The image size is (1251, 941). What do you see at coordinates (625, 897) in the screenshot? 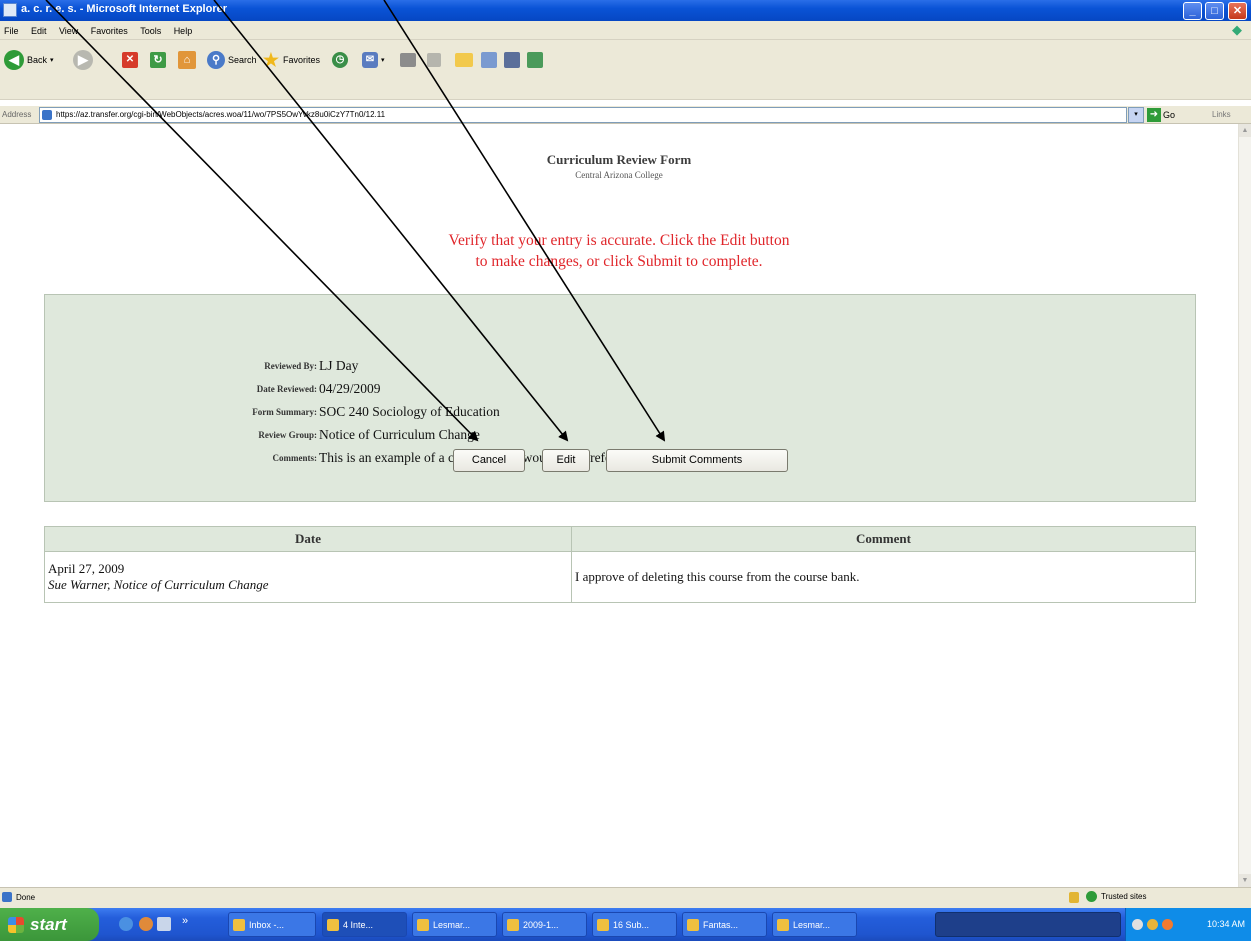
I see `status-bar: Done Trusted sites` at bounding box center [625, 897].